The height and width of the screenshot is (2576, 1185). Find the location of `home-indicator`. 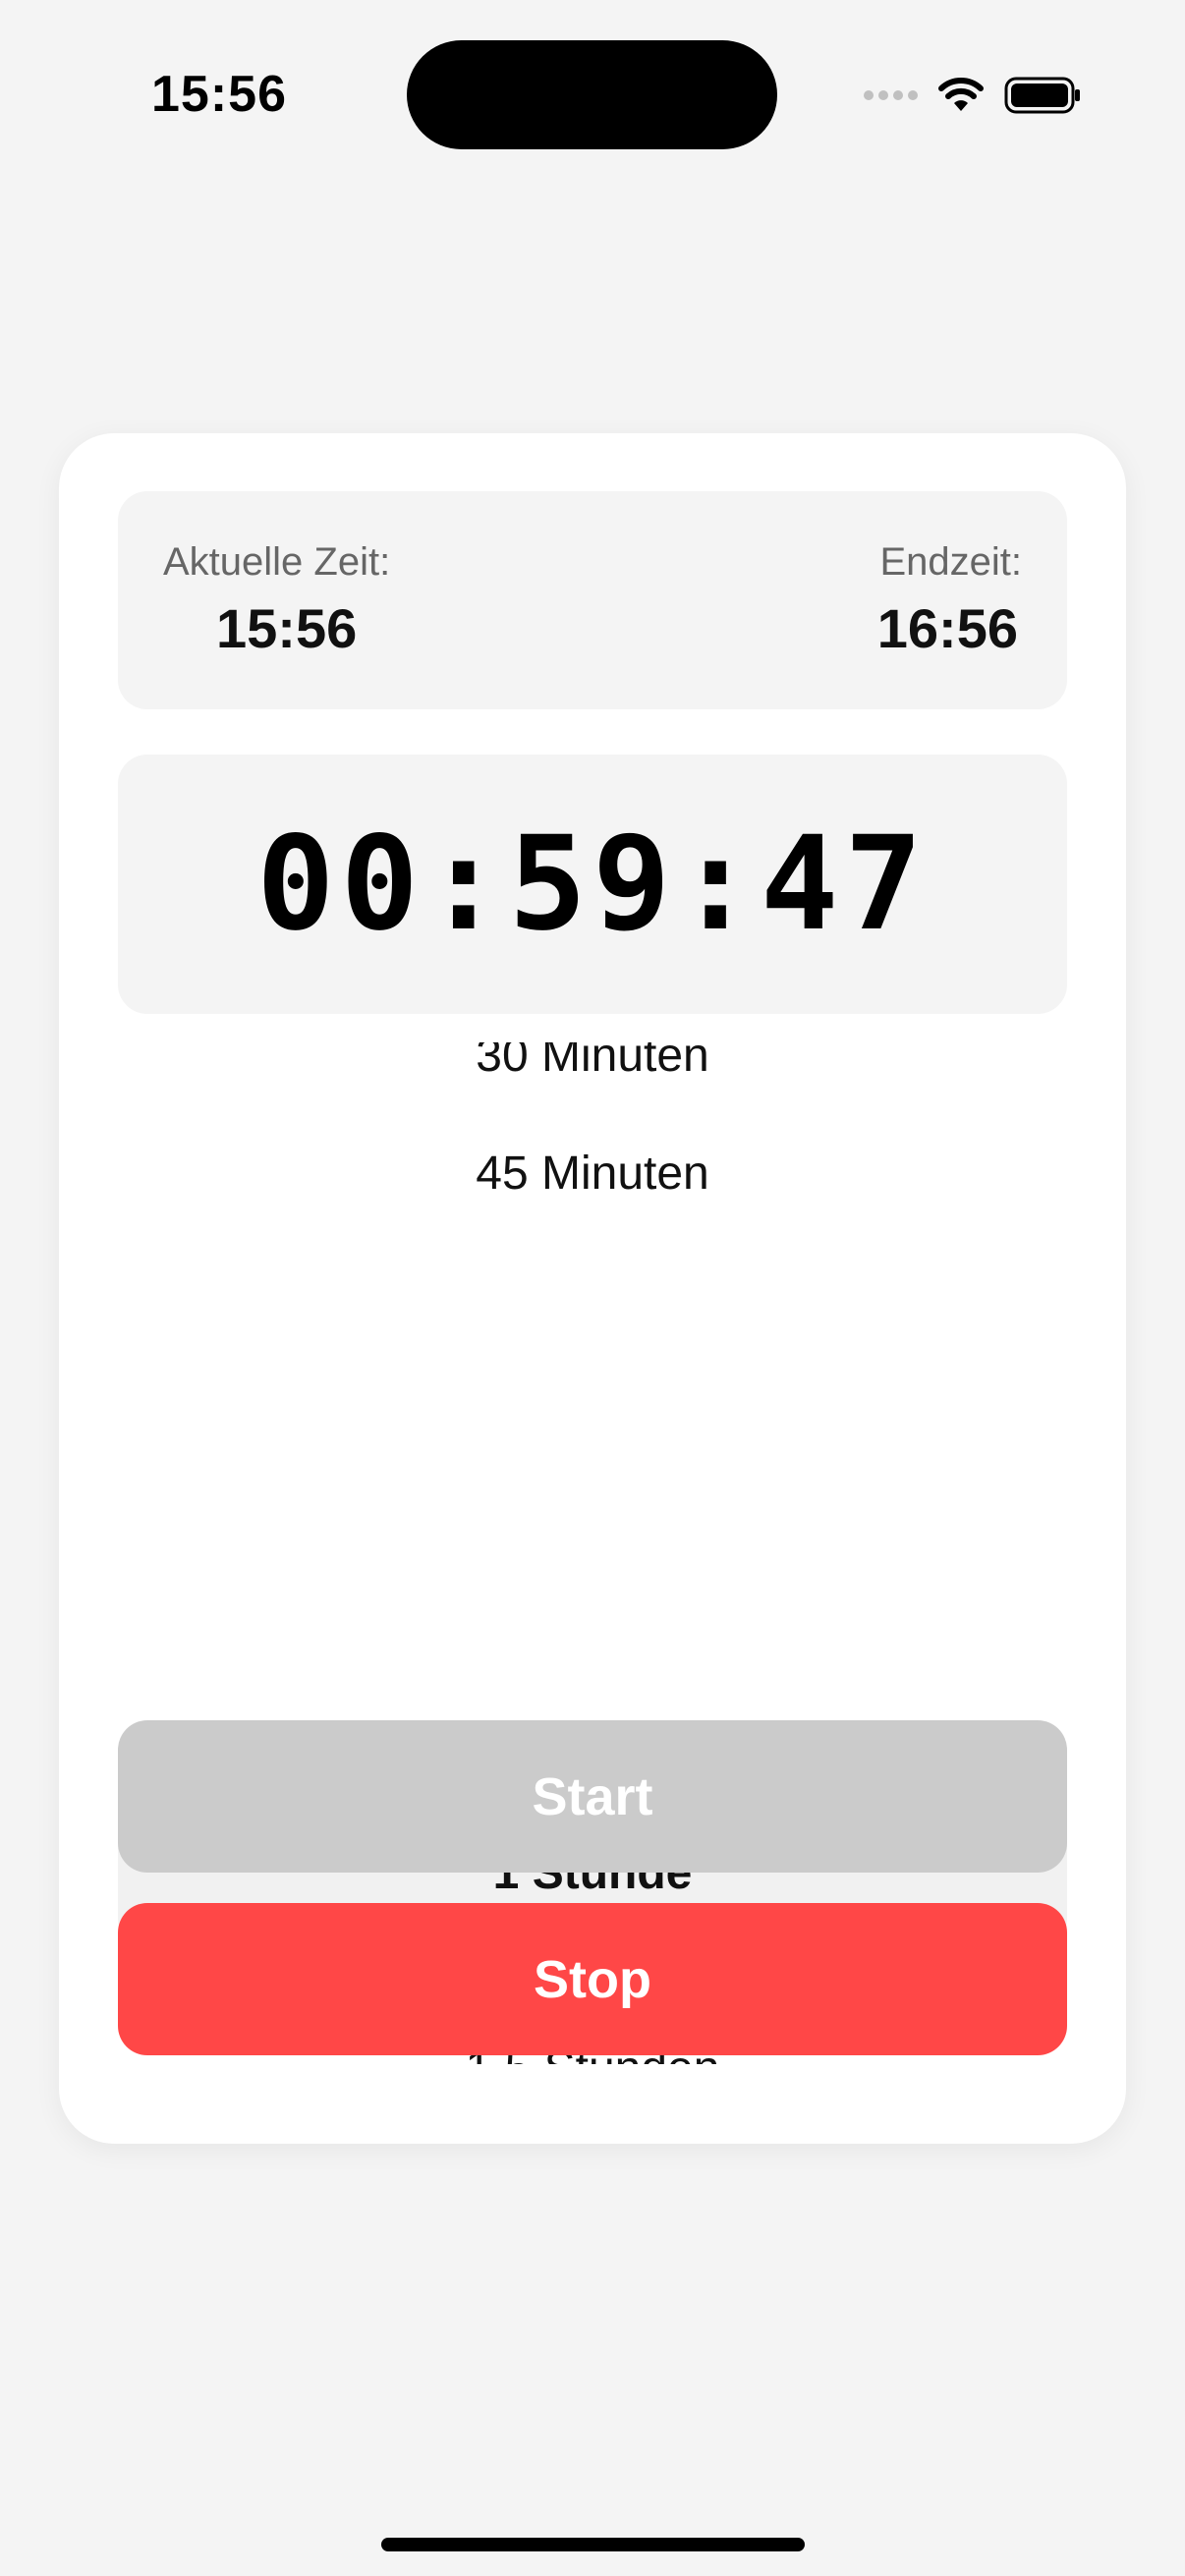

home-indicator is located at coordinates (593, 2544).